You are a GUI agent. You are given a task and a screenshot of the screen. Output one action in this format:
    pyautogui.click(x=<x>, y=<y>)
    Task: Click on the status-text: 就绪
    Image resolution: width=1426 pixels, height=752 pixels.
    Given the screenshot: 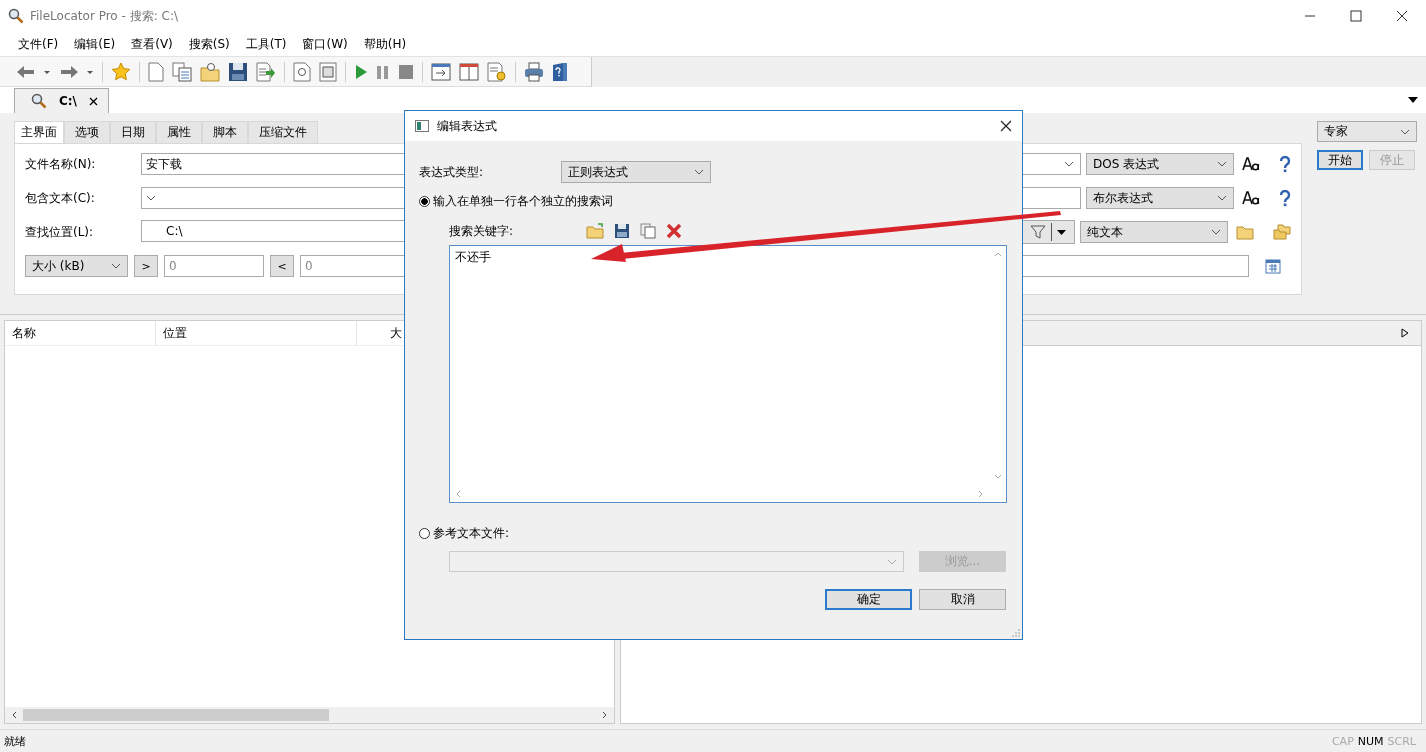 What is the action you would take?
    pyautogui.click(x=15, y=741)
    